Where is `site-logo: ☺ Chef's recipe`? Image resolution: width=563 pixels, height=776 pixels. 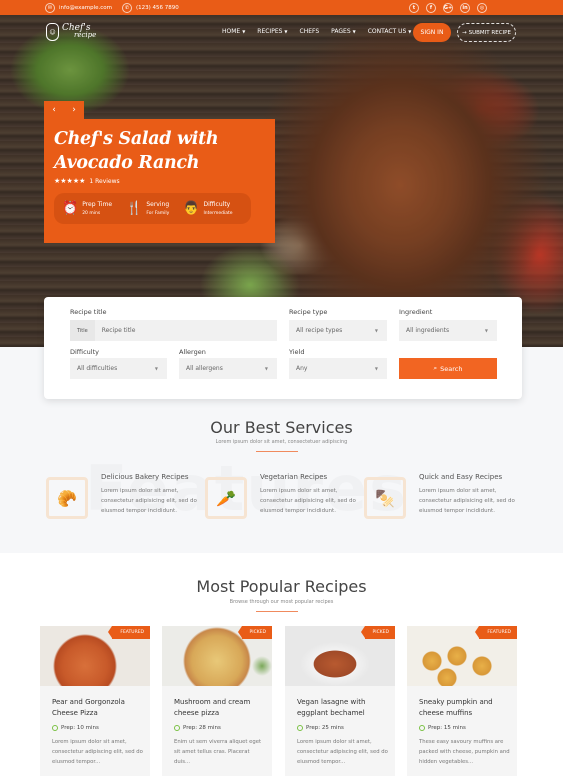 site-logo: ☺ Chef's recipe is located at coordinates (71, 32).